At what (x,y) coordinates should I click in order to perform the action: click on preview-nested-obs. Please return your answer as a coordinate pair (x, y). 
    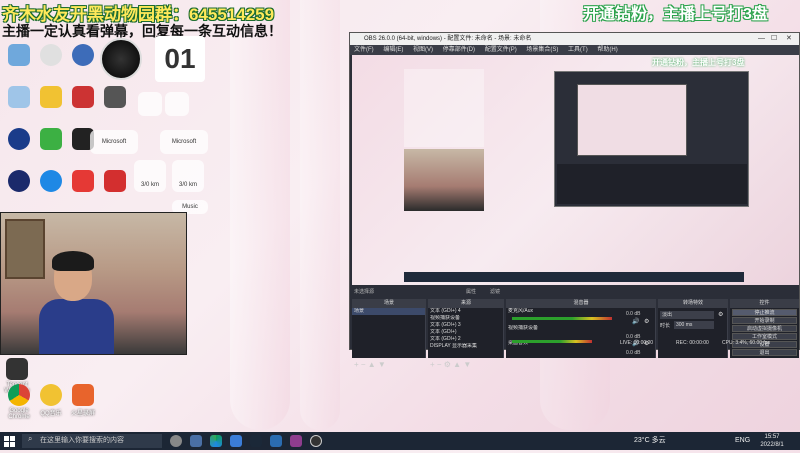
    Looking at the image, I should click on (651, 139).